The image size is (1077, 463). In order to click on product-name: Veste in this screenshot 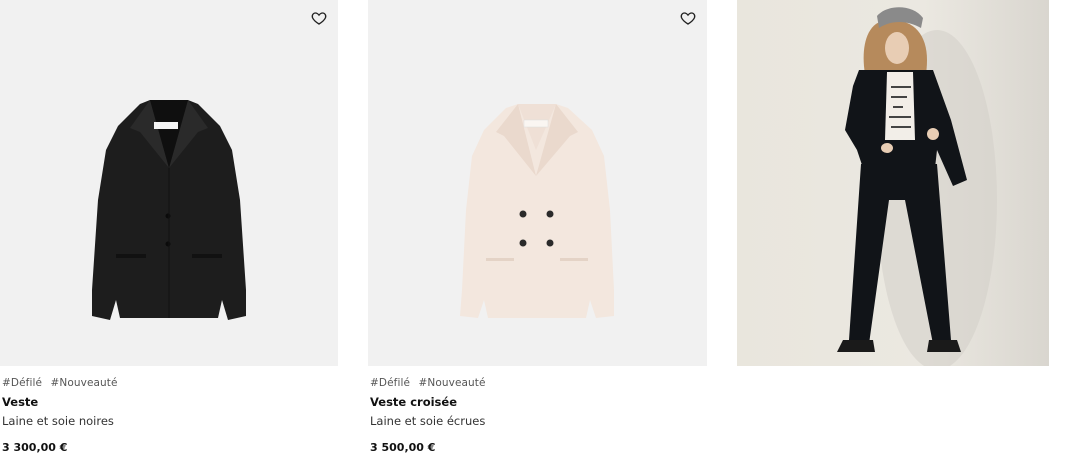, I will do `click(170, 403)`.